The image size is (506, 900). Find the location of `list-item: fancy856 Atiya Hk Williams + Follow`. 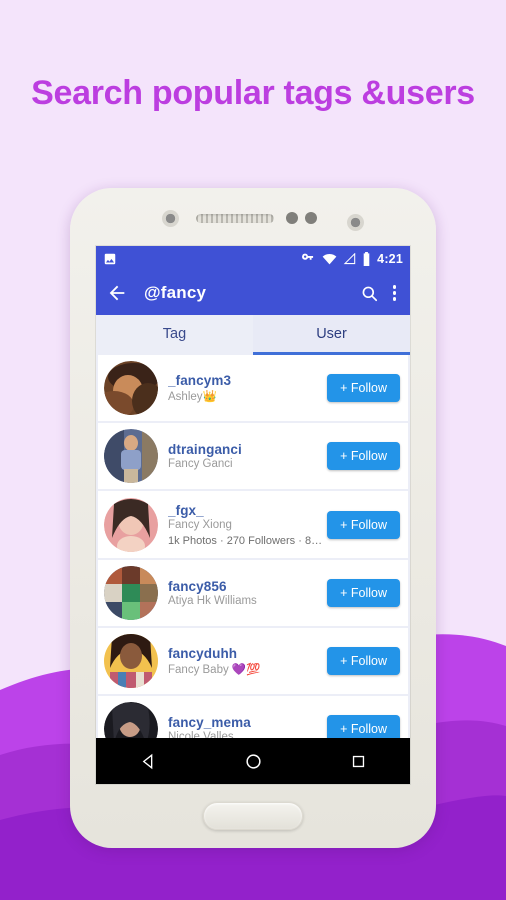

list-item: fancy856 Atiya Hk Williams + Follow is located at coordinates (253, 593).